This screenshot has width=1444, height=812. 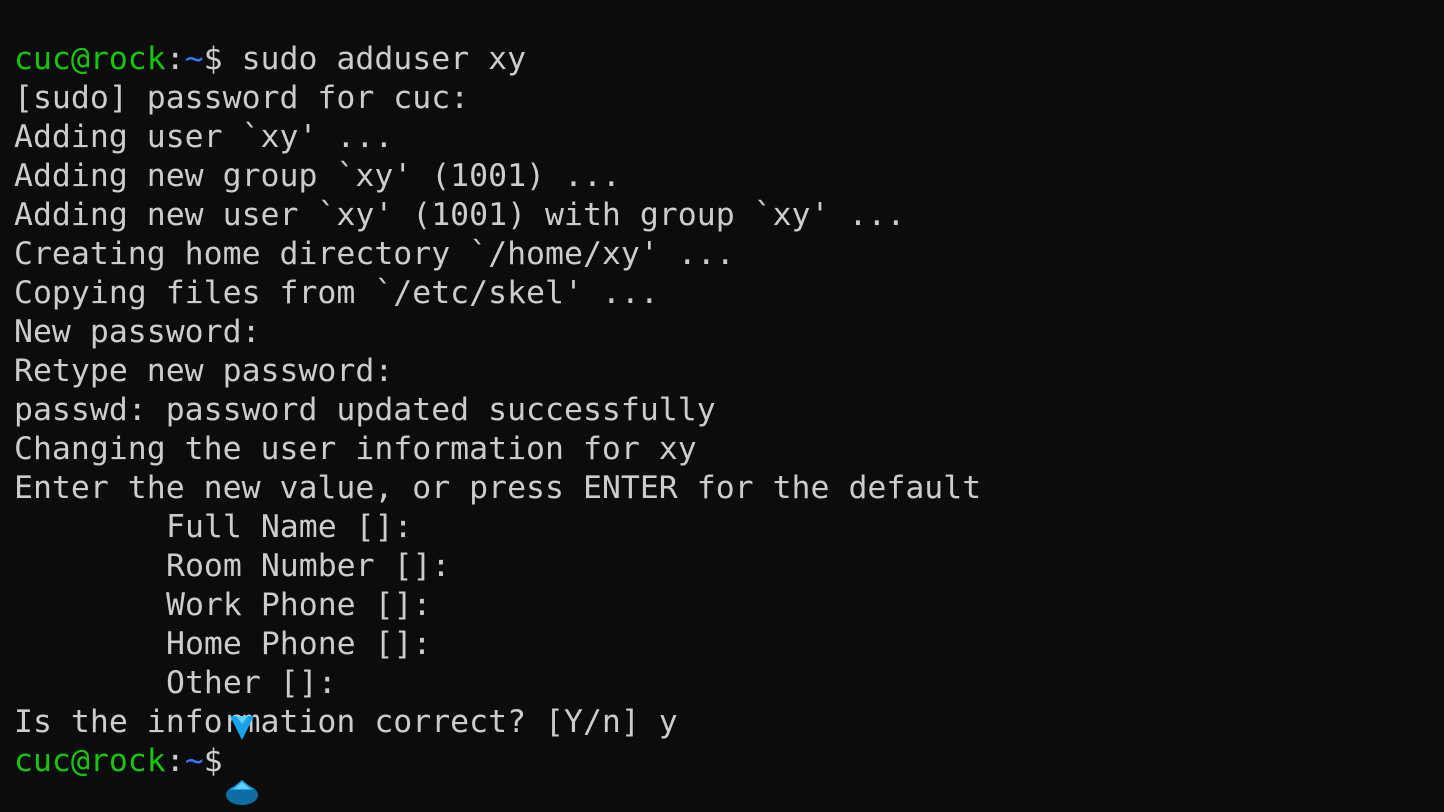 I want to click on indented-output-line: Full Name []:, so click(x=729, y=527).